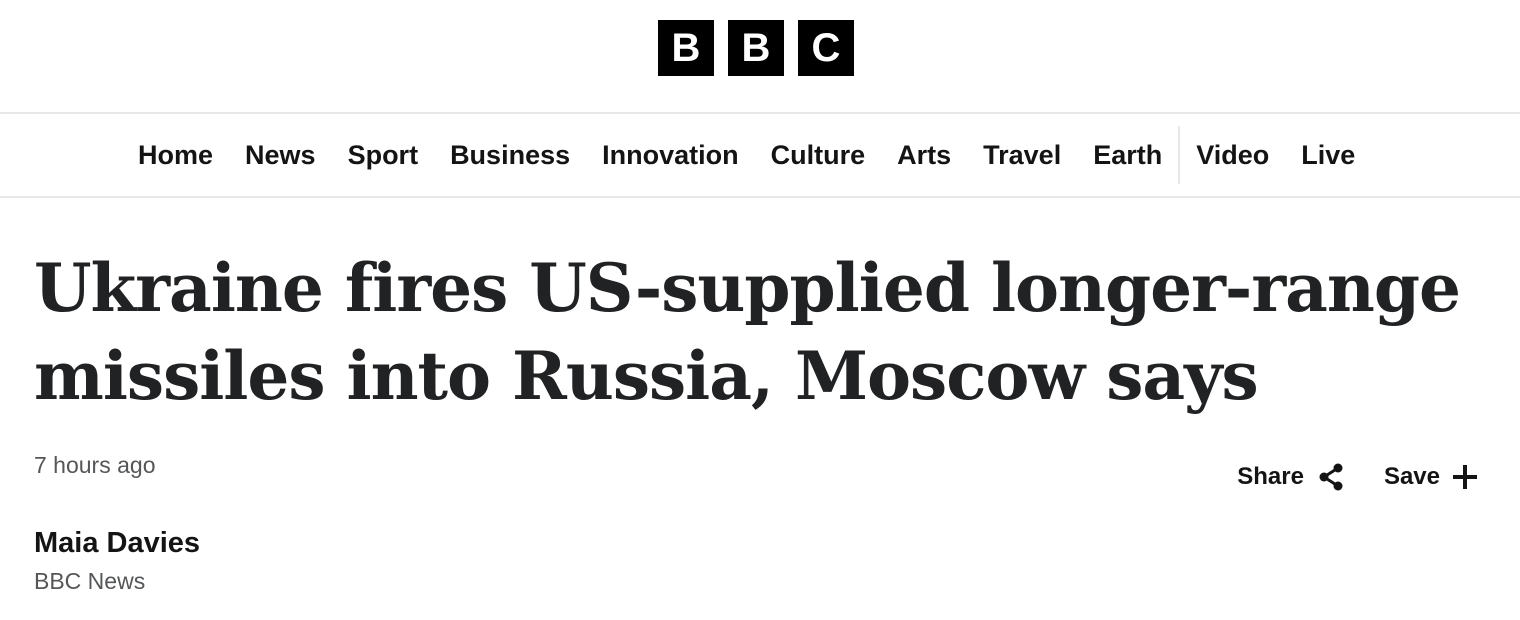 The width and height of the screenshot is (1520, 620). Describe the element at coordinates (175, 155) in the screenshot. I see `nav-item-home: Home` at that location.